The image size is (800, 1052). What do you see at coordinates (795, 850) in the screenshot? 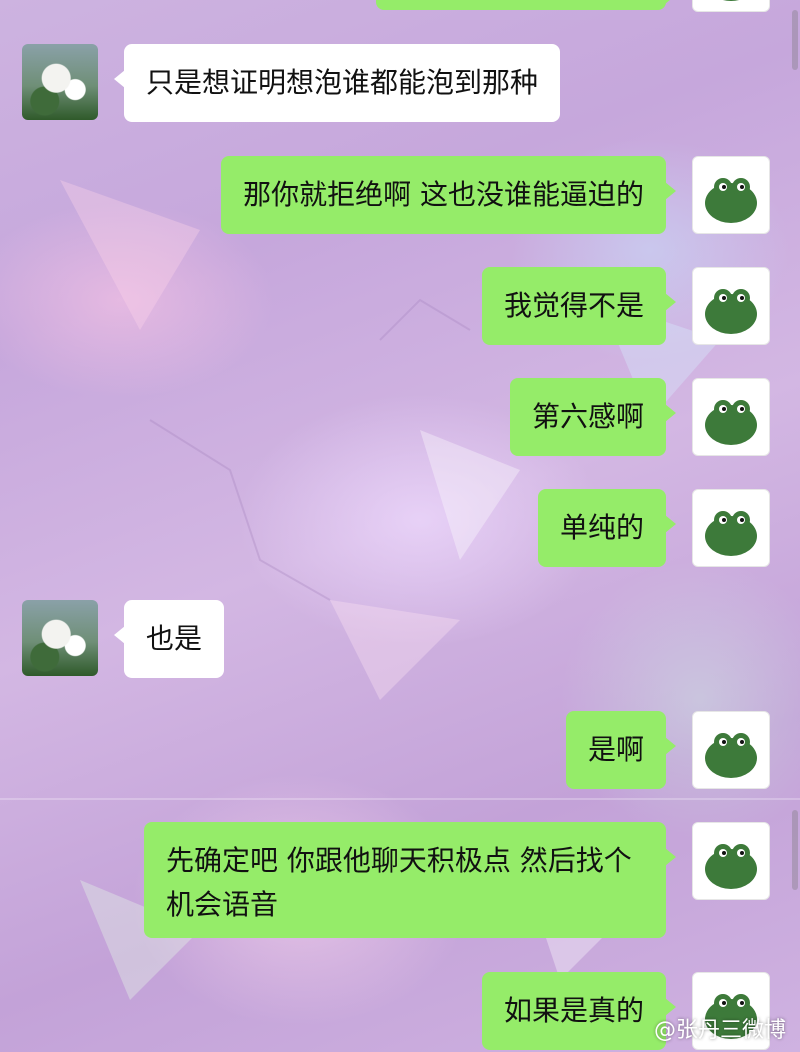
I see `scrollbar-bottom` at bounding box center [795, 850].